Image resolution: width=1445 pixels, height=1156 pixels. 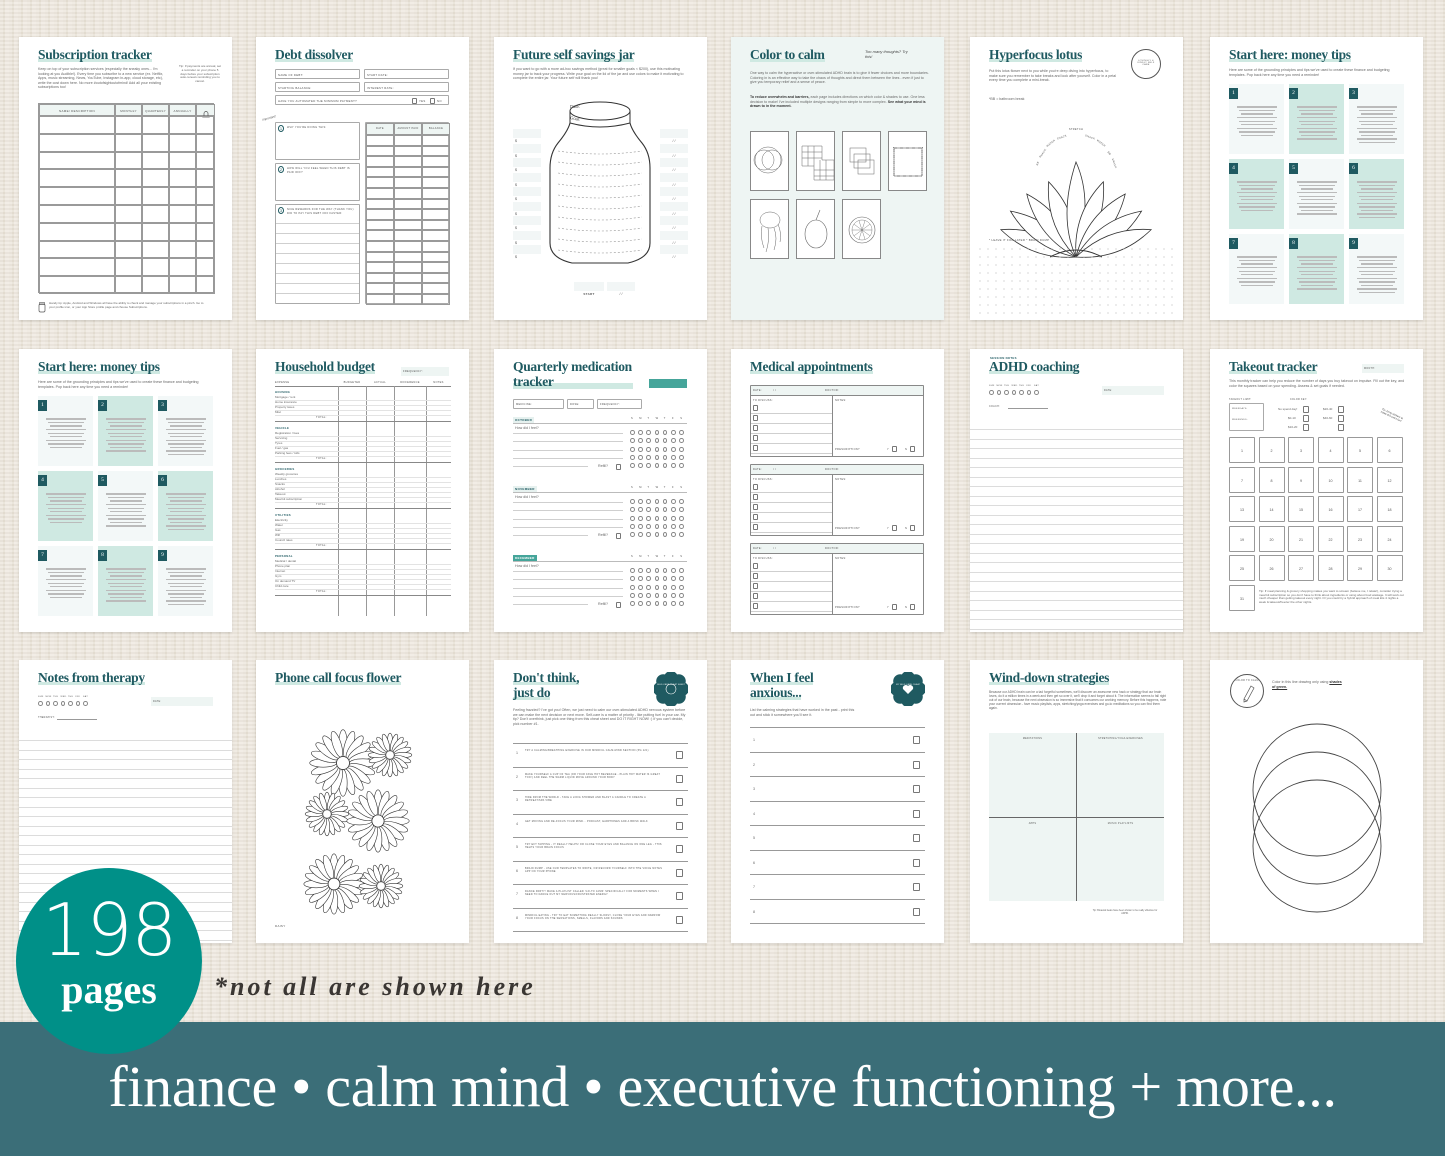 I want to click on y-checkbox, so click(x=894, y=607).